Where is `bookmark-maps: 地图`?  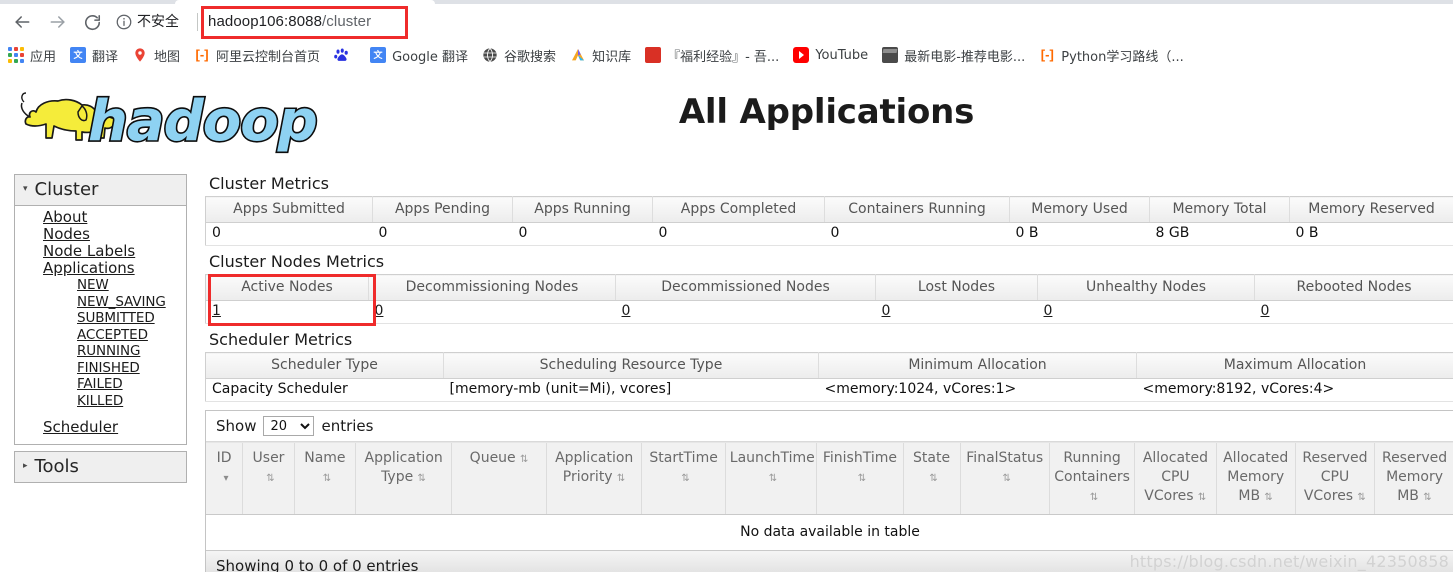 bookmark-maps: 地图 is located at coordinates (156, 55).